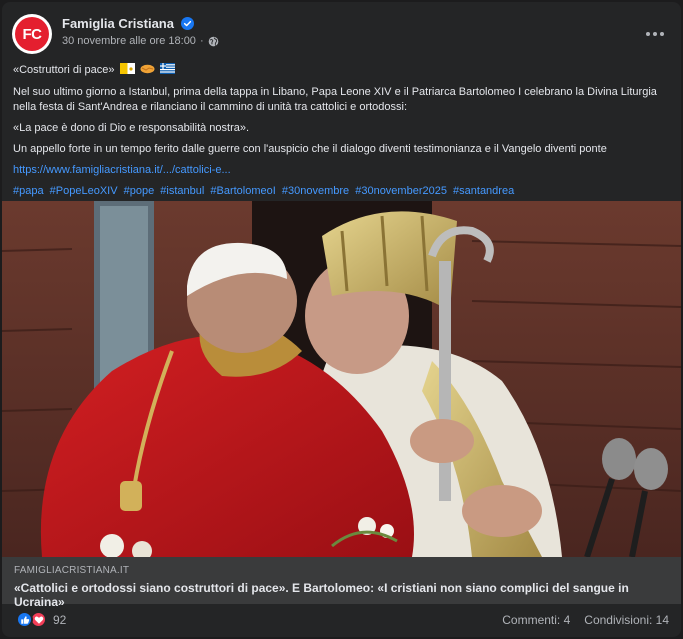 Image resolution: width=683 pixels, height=639 pixels. Describe the element at coordinates (626, 620) in the screenshot. I see `shares-count: Condivisioni: 14` at that location.